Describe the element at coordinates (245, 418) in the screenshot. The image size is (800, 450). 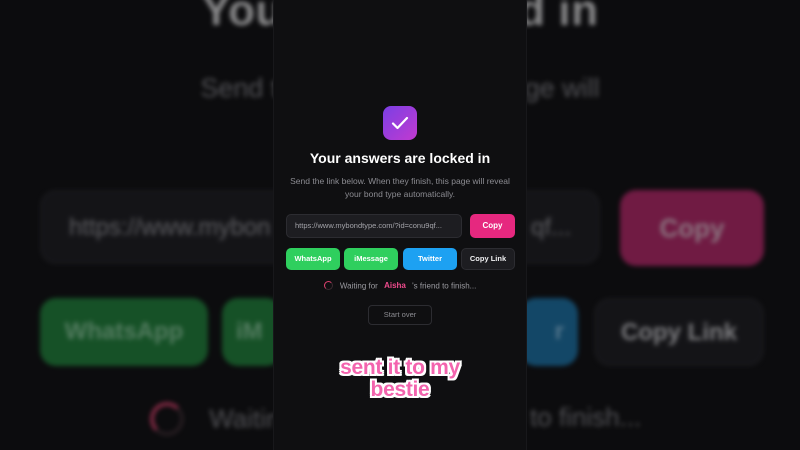
I see `background-waiting-left: Waitin` at that location.